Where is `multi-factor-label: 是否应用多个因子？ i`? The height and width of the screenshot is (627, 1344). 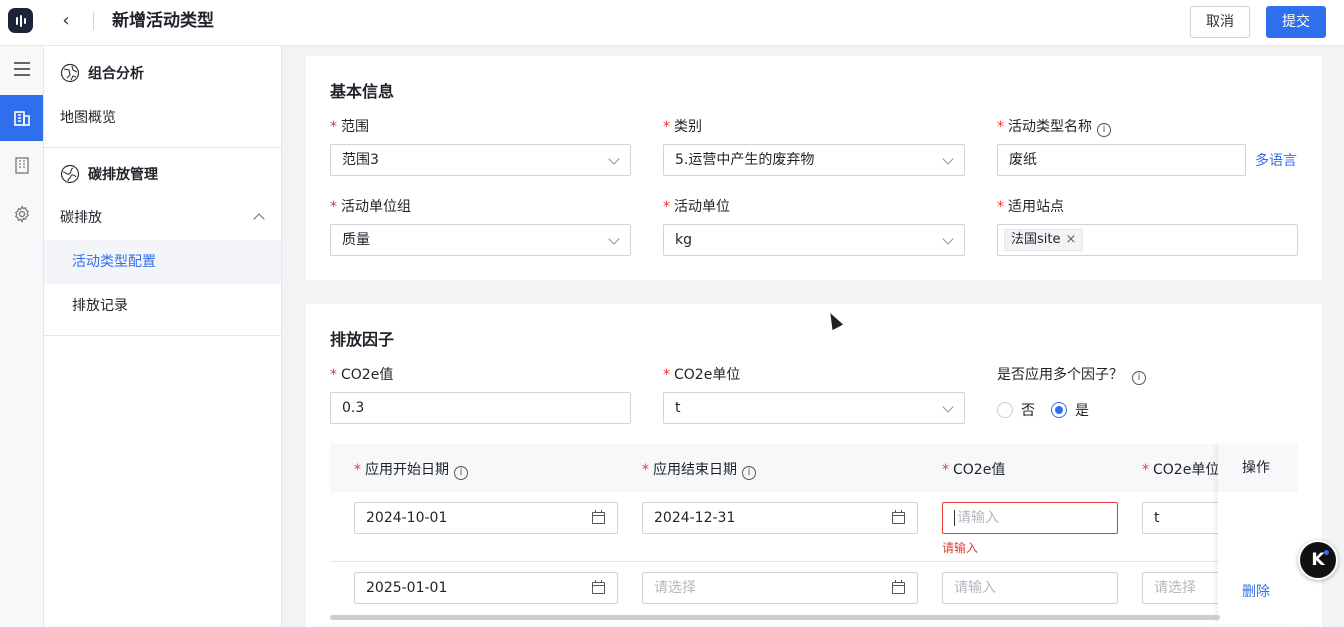
multi-factor-label: 是否应用多个因子？ i is located at coordinates (1071, 375).